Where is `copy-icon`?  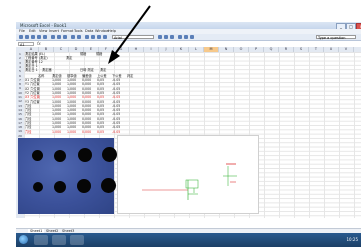
copy-icon is located at coordinates (59, 37).